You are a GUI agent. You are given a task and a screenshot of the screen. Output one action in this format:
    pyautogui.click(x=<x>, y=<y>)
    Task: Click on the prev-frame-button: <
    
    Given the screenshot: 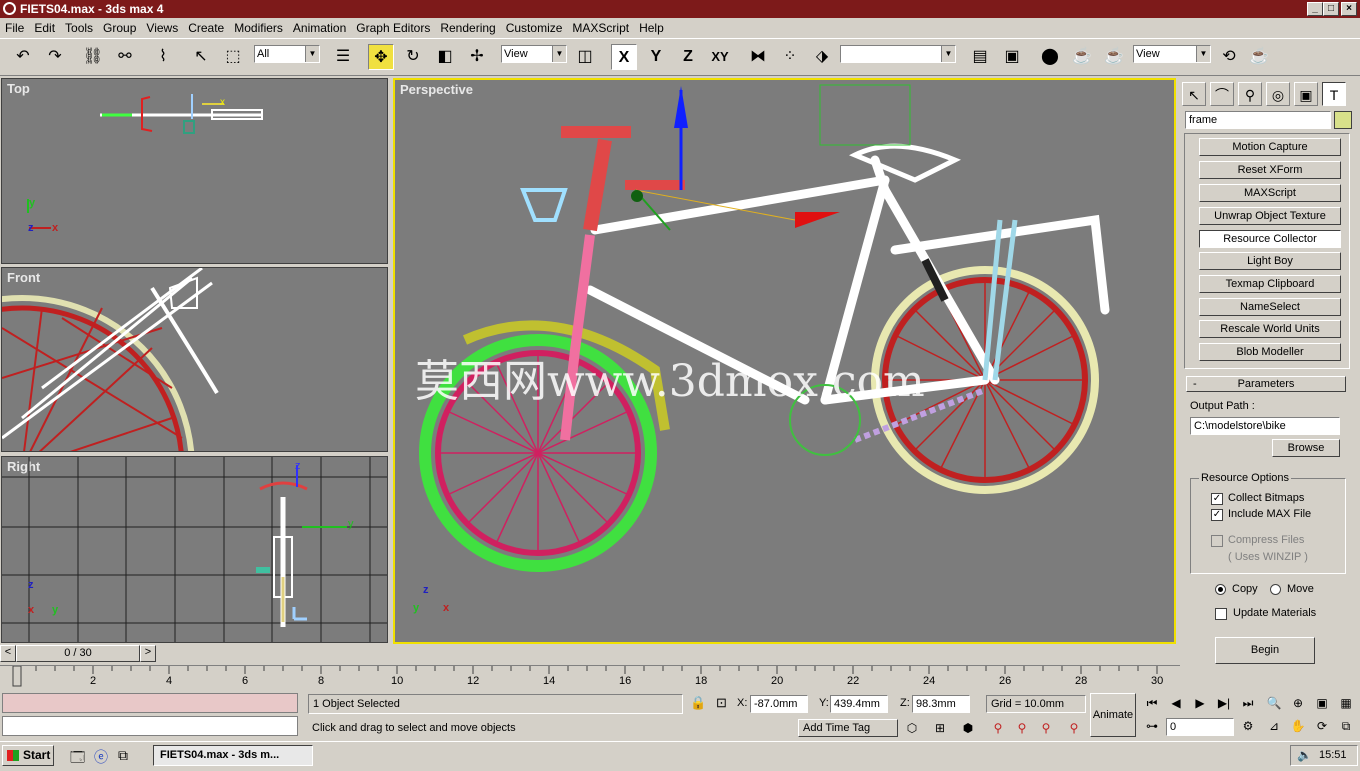 What is the action you would take?
    pyautogui.click(x=8, y=653)
    